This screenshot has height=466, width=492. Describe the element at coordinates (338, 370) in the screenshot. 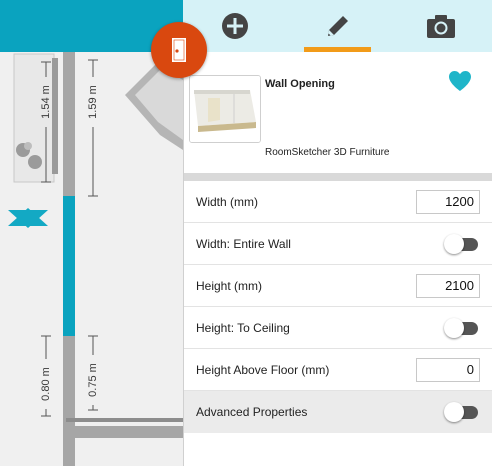

I see `height-above-floor-row: Height Above Floor (mm)` at that location.